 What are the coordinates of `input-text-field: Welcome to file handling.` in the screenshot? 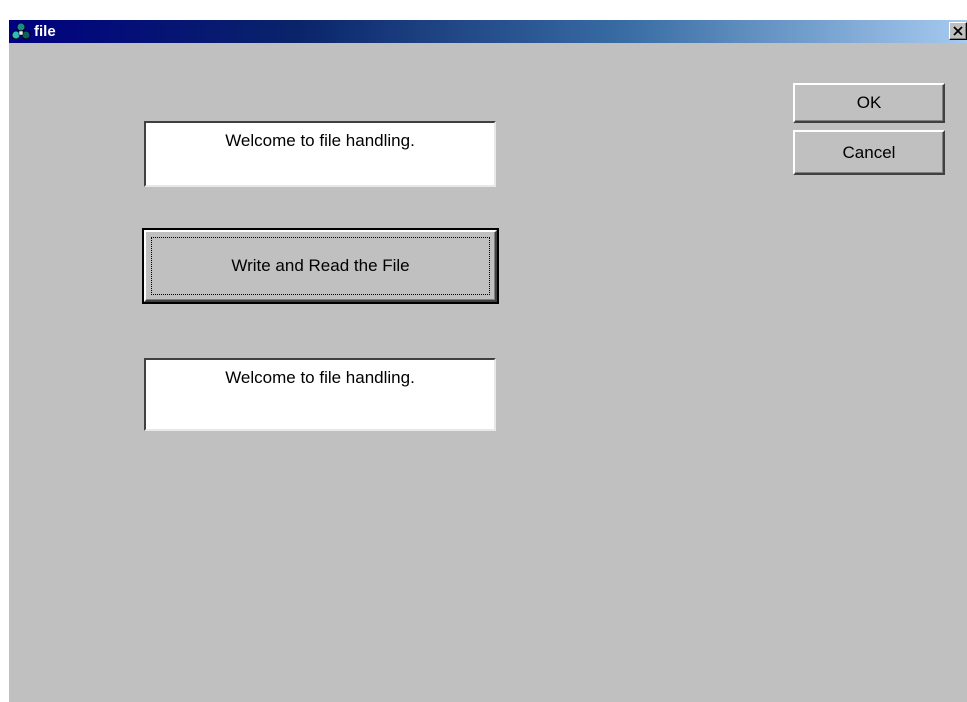 It's located at (320, 154).